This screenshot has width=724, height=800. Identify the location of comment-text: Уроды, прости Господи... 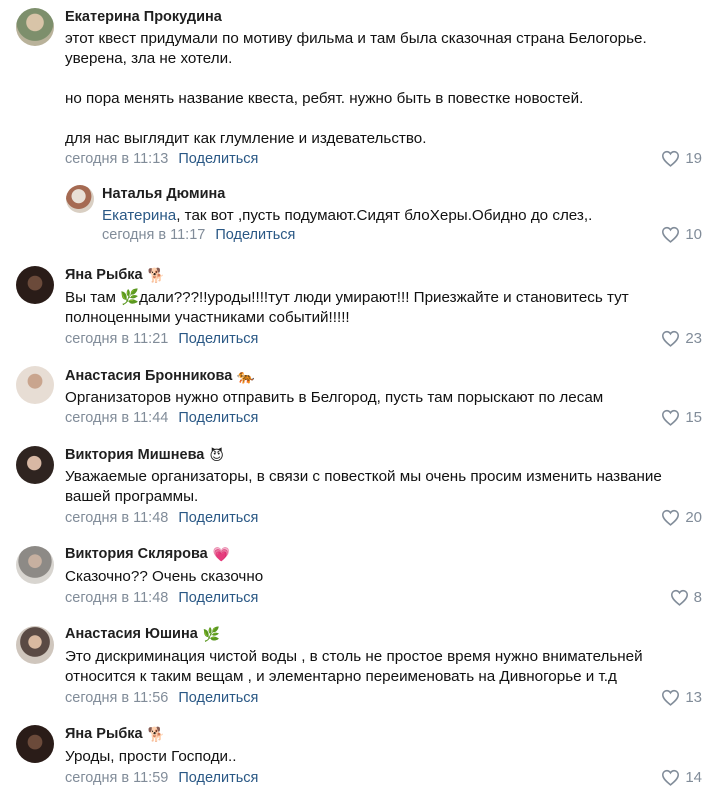
(151, 756).